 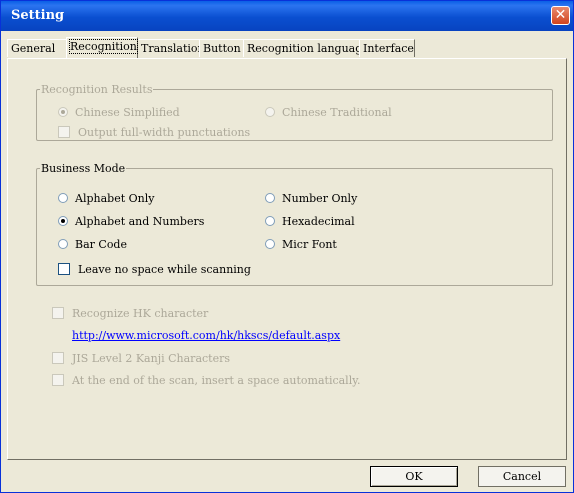 I want to click on title-bar: Setting ✕, so click(x=287, y=16).